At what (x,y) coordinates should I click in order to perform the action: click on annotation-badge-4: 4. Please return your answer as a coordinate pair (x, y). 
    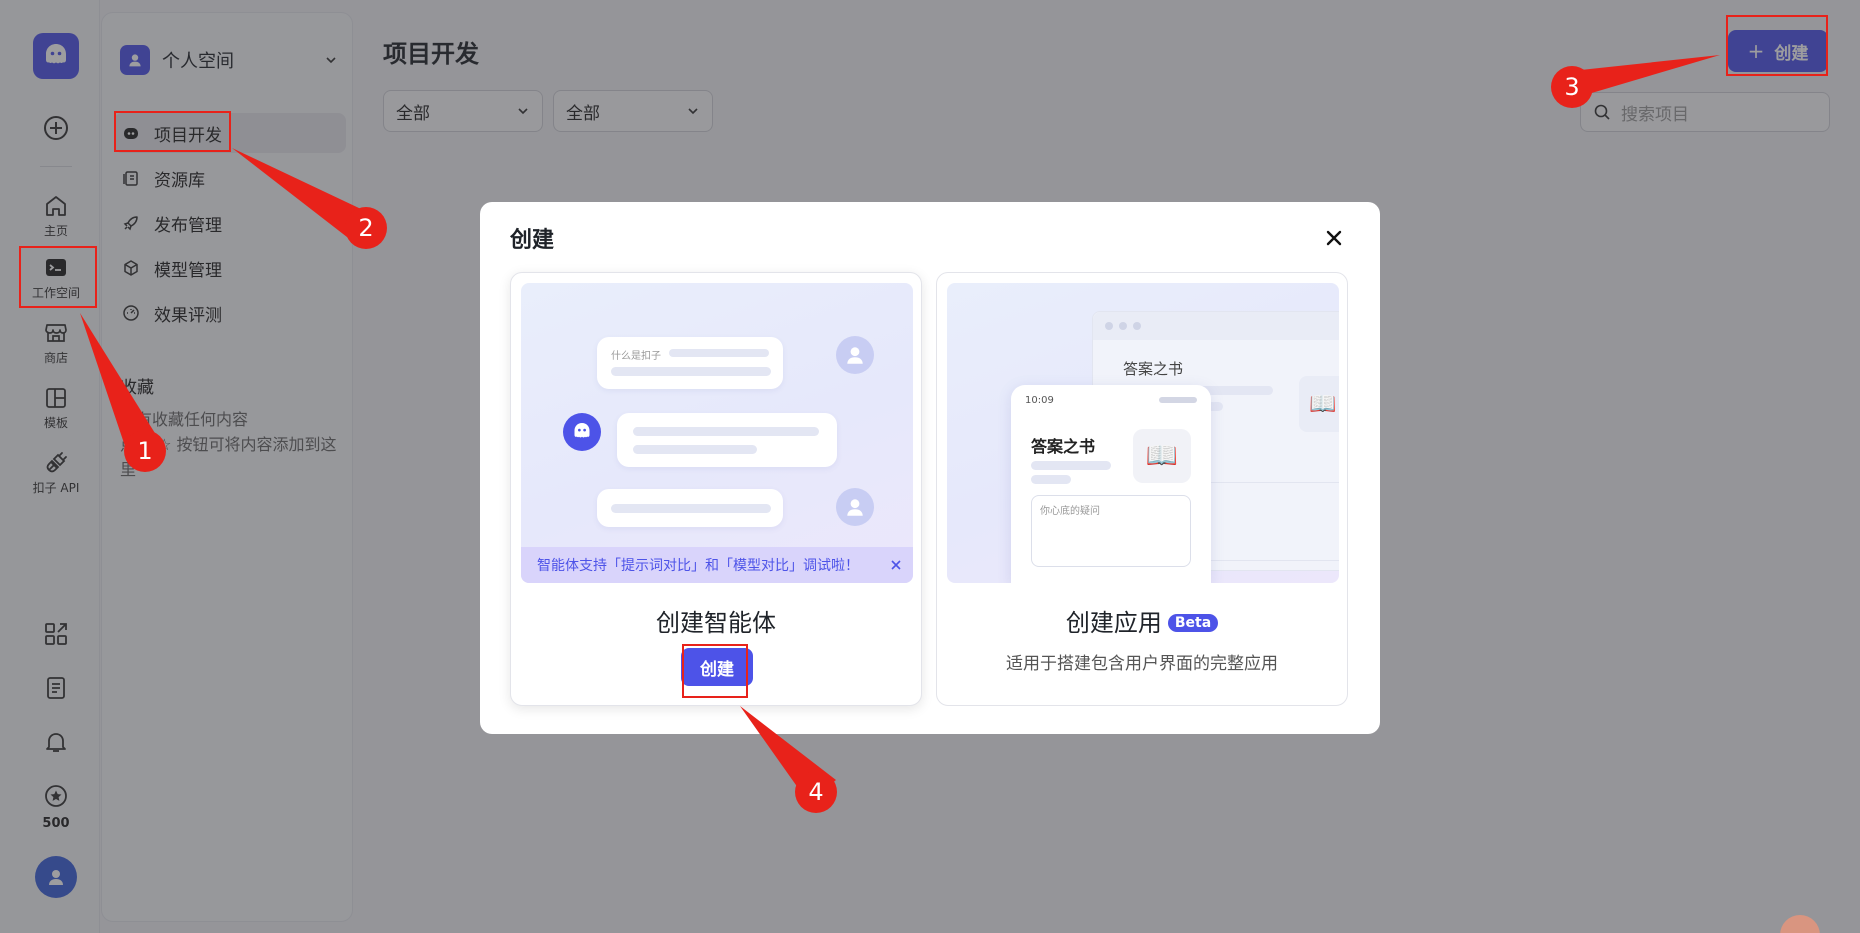
    Looking at the image, I should click on (816, 792).